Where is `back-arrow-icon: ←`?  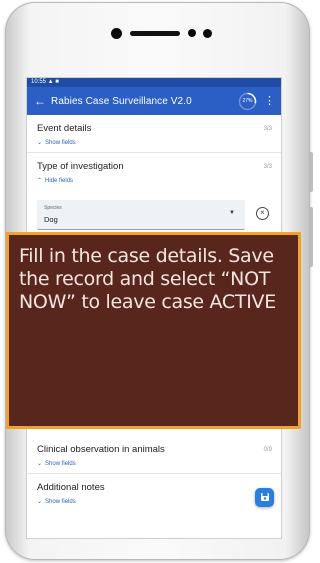 back-arrow-icon: ← is located at coordinates (40, 101).